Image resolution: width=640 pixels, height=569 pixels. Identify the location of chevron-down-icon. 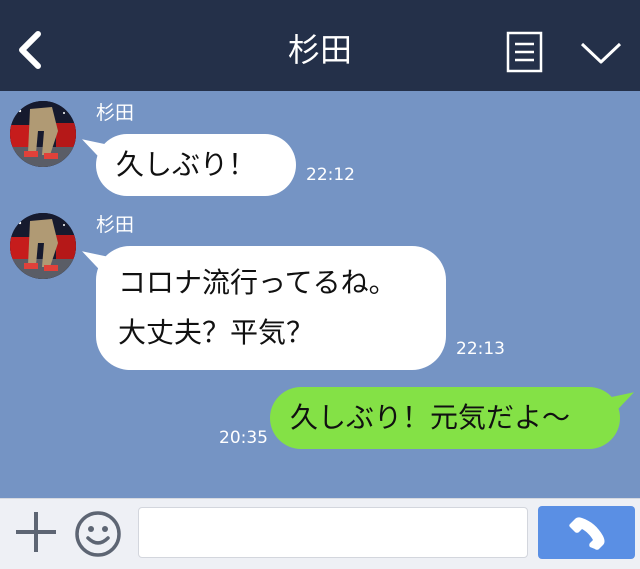
(601, 53).